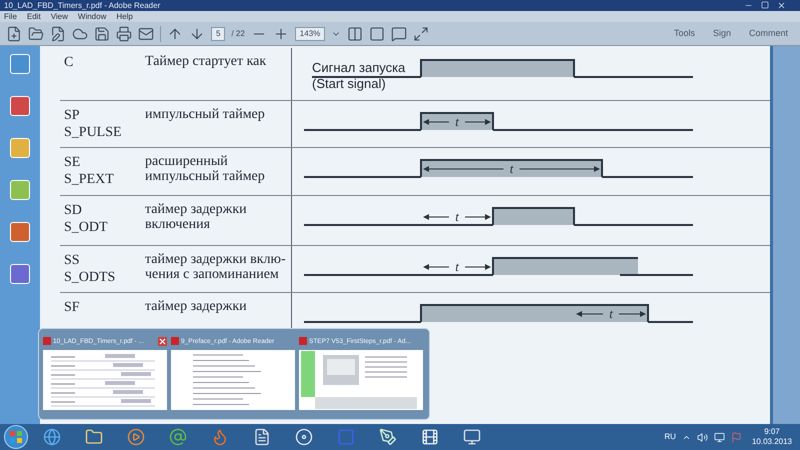  Describe the element at coordinates (178, 437) in the screenshot. I see `at-icon` at that location.